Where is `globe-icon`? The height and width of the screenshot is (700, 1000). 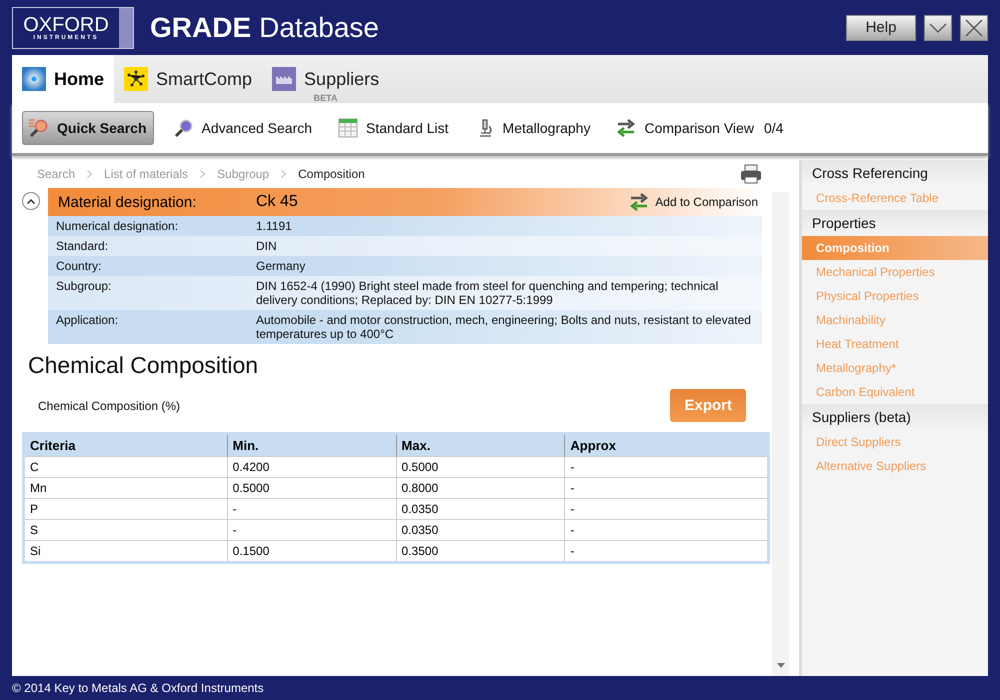 globe-icon is located at coordinates (34, 79).